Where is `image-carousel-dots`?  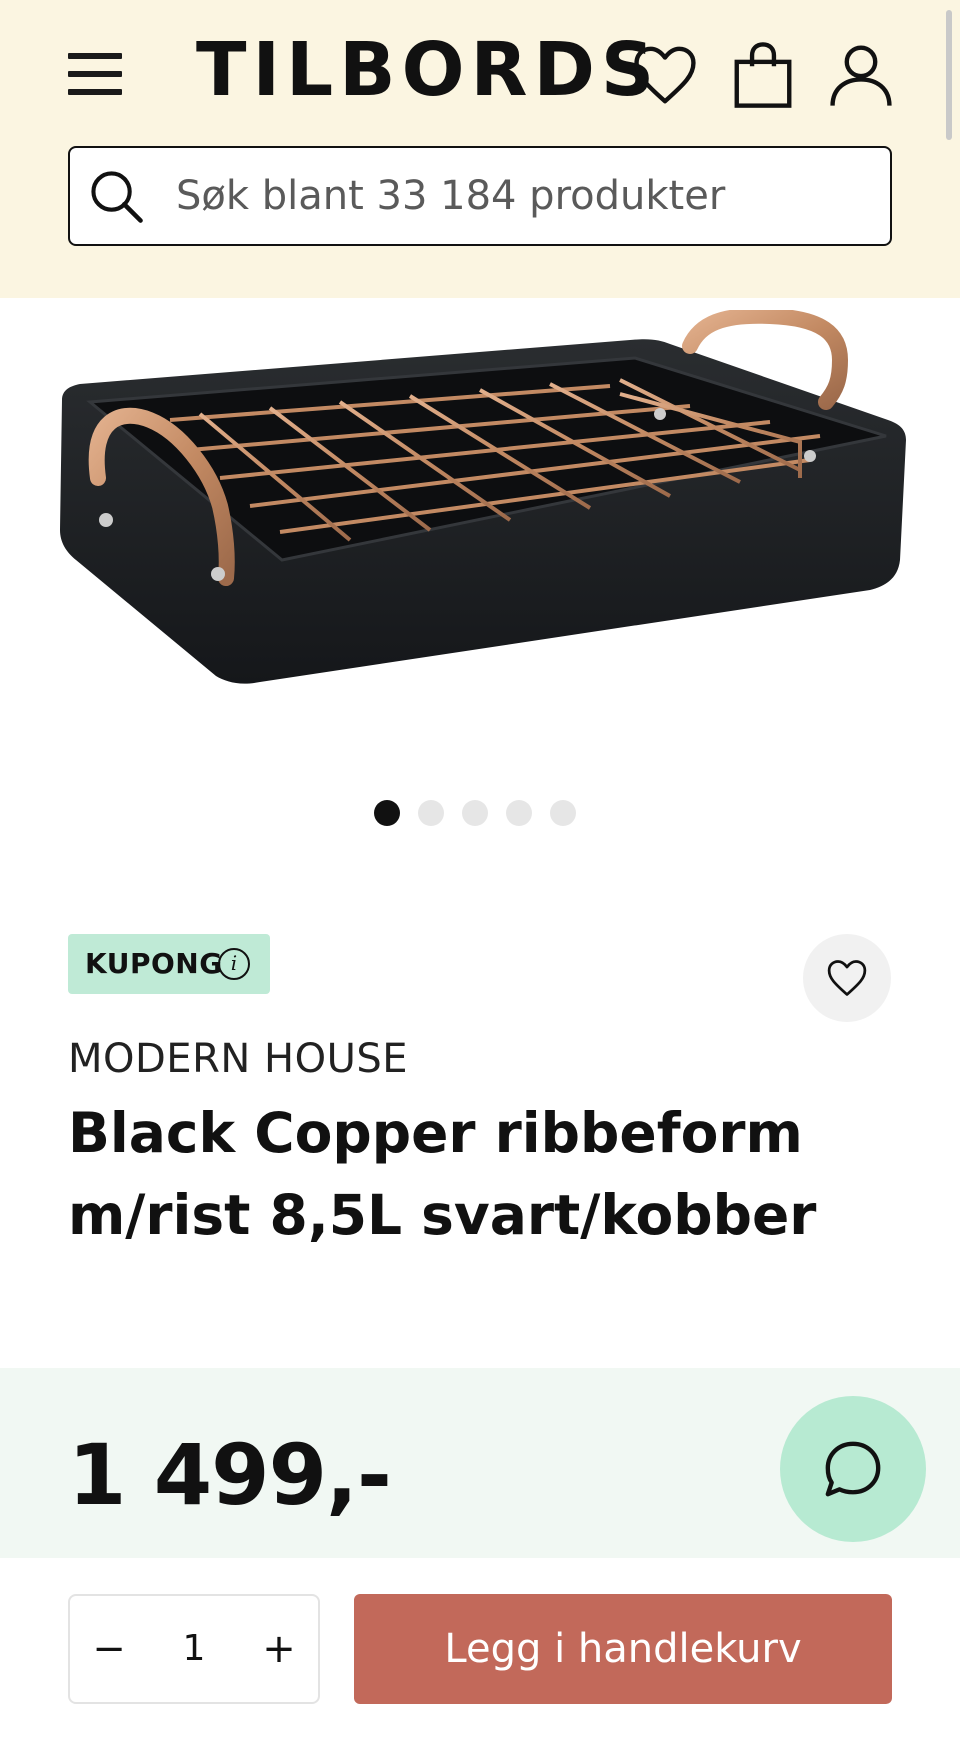 image-carousel-dots is located at coordinates (484, 814).